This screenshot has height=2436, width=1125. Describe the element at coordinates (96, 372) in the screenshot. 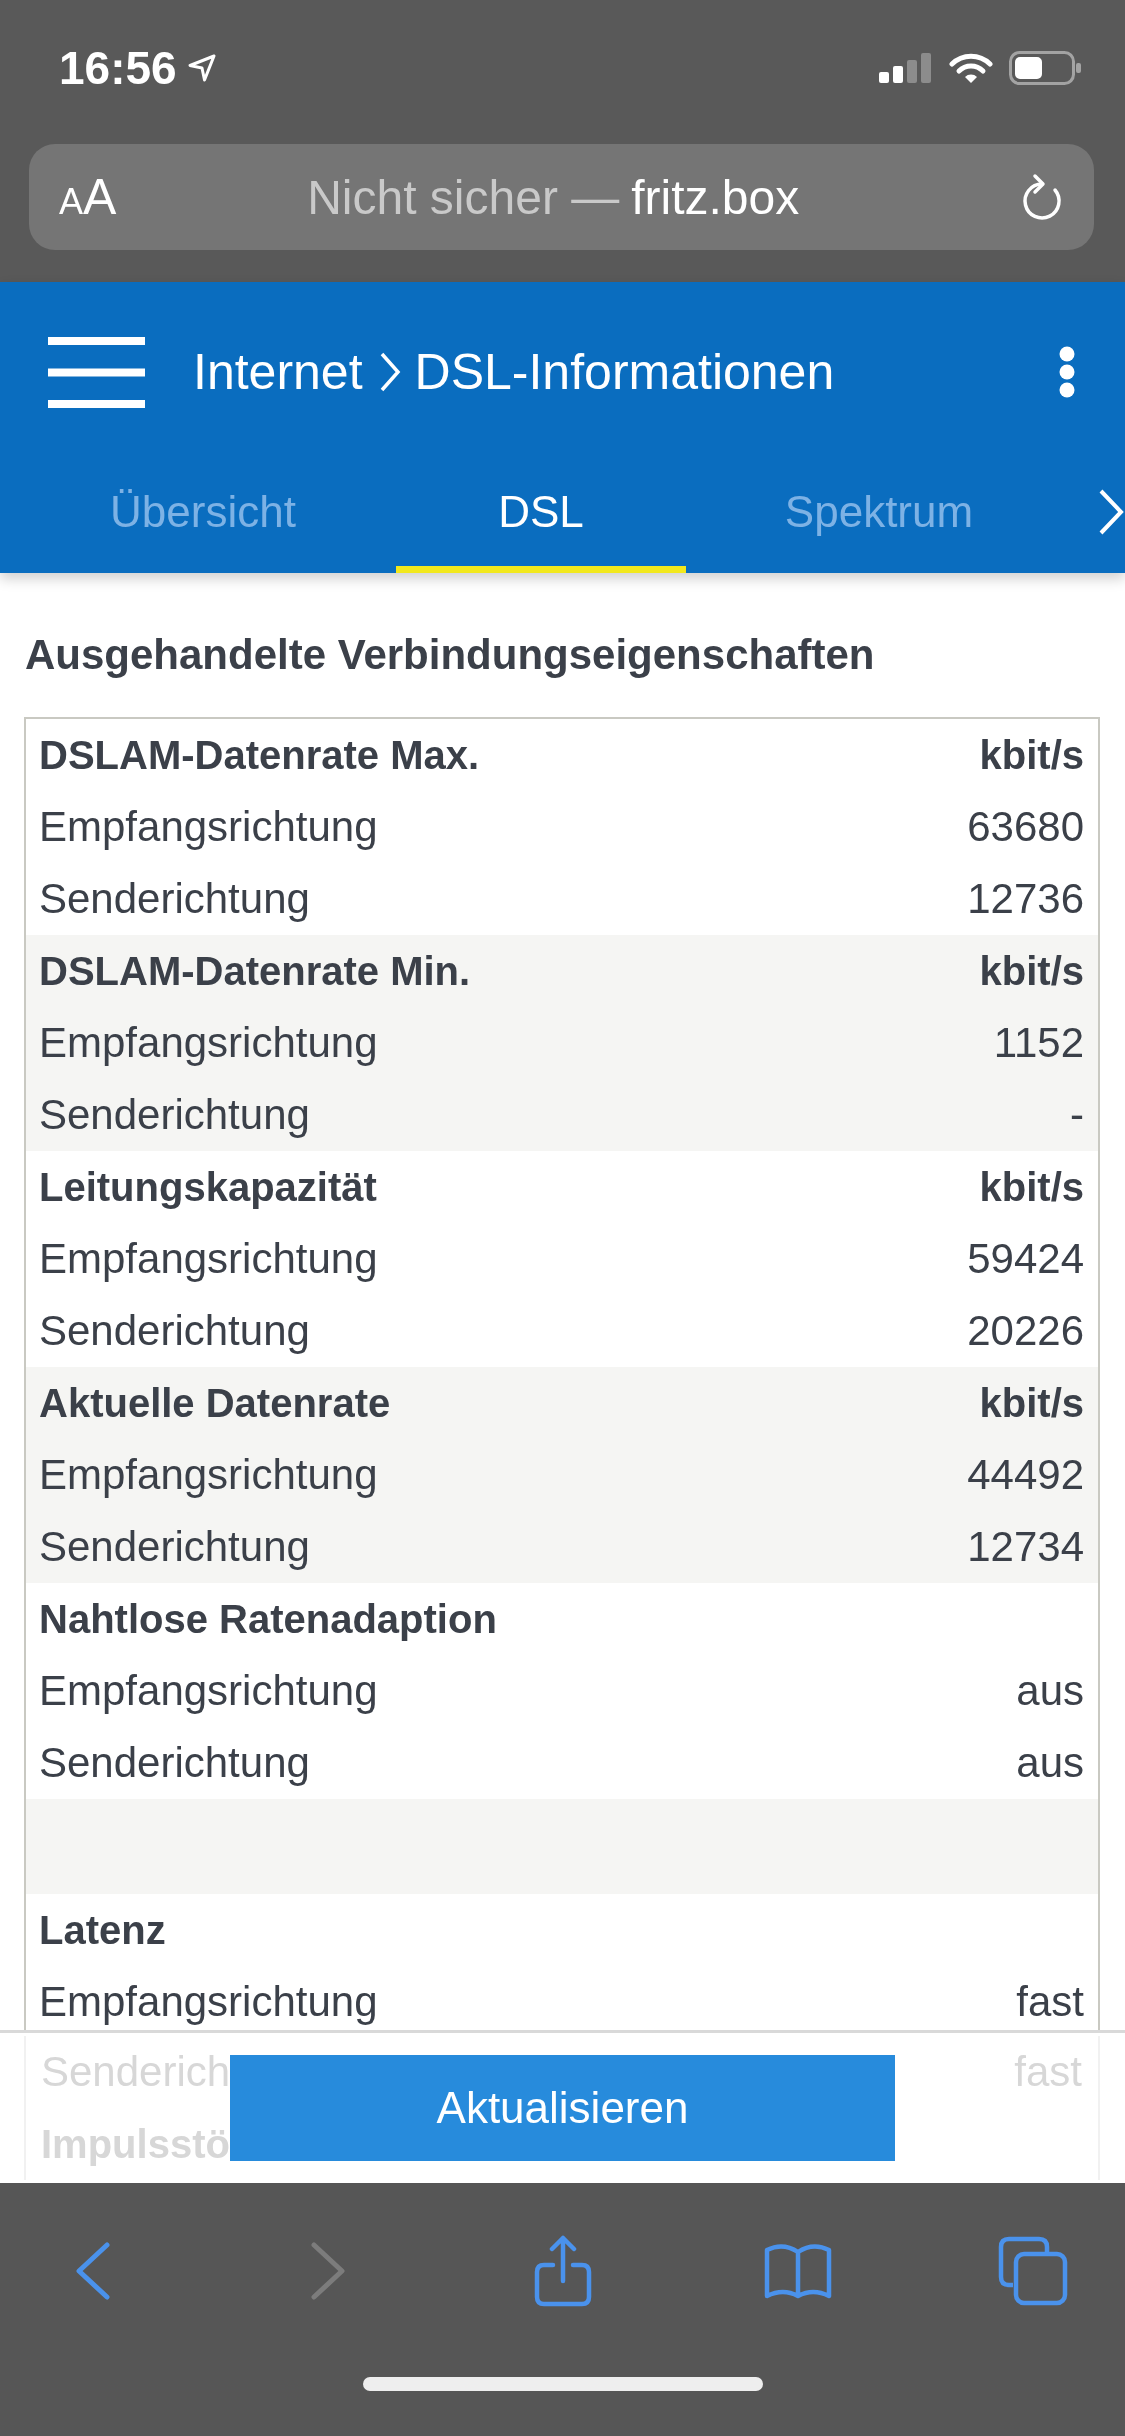

I see `menu-icon` at that location.